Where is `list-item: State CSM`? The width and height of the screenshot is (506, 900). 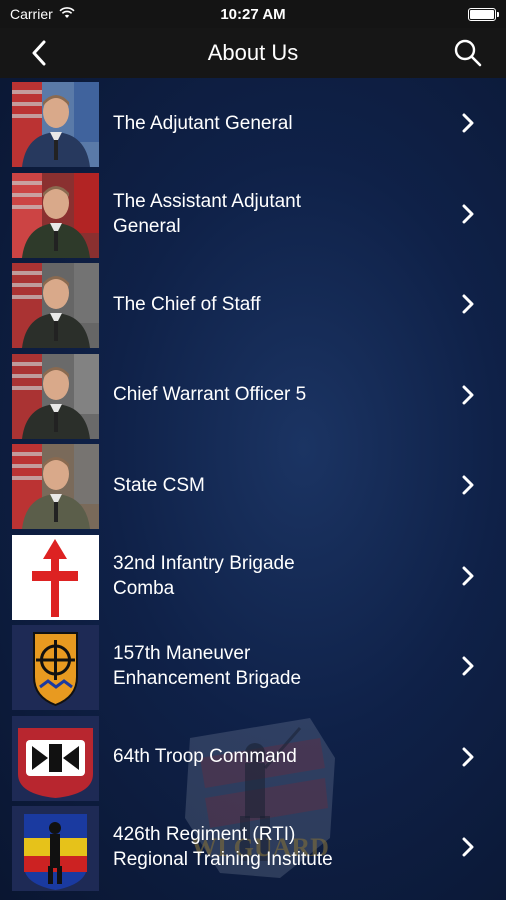 list-item: State CSM is located at coordinates (253, 485).